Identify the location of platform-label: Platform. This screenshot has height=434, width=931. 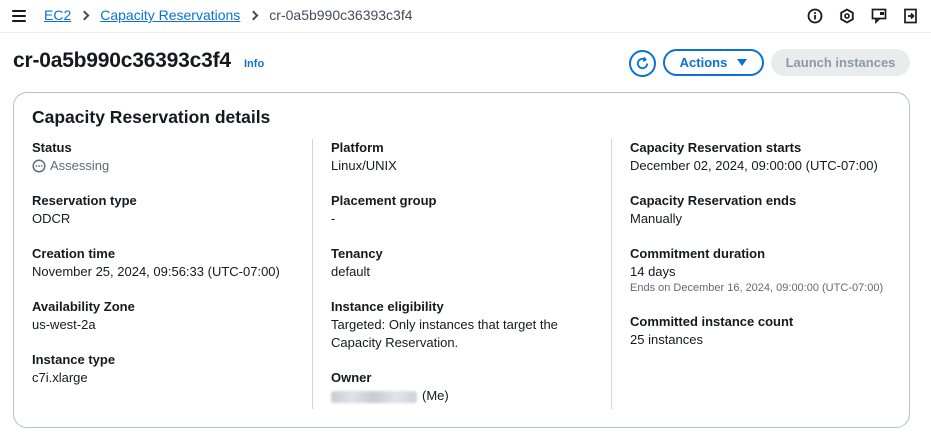
(357, 147).